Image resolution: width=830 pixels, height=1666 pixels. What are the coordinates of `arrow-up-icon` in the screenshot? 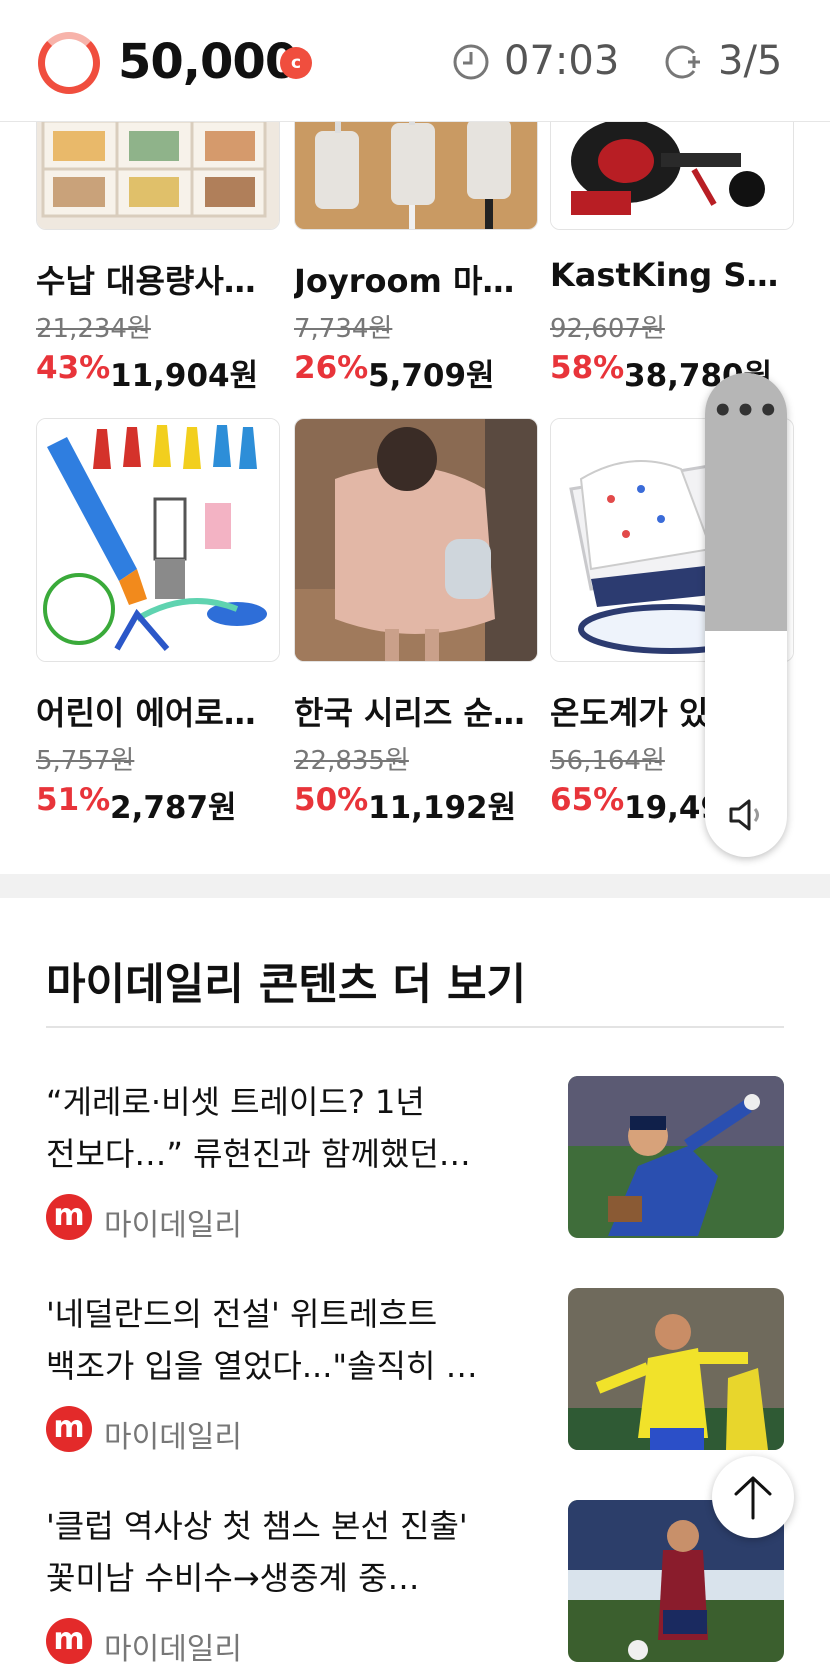 It's located at (753, 1498).